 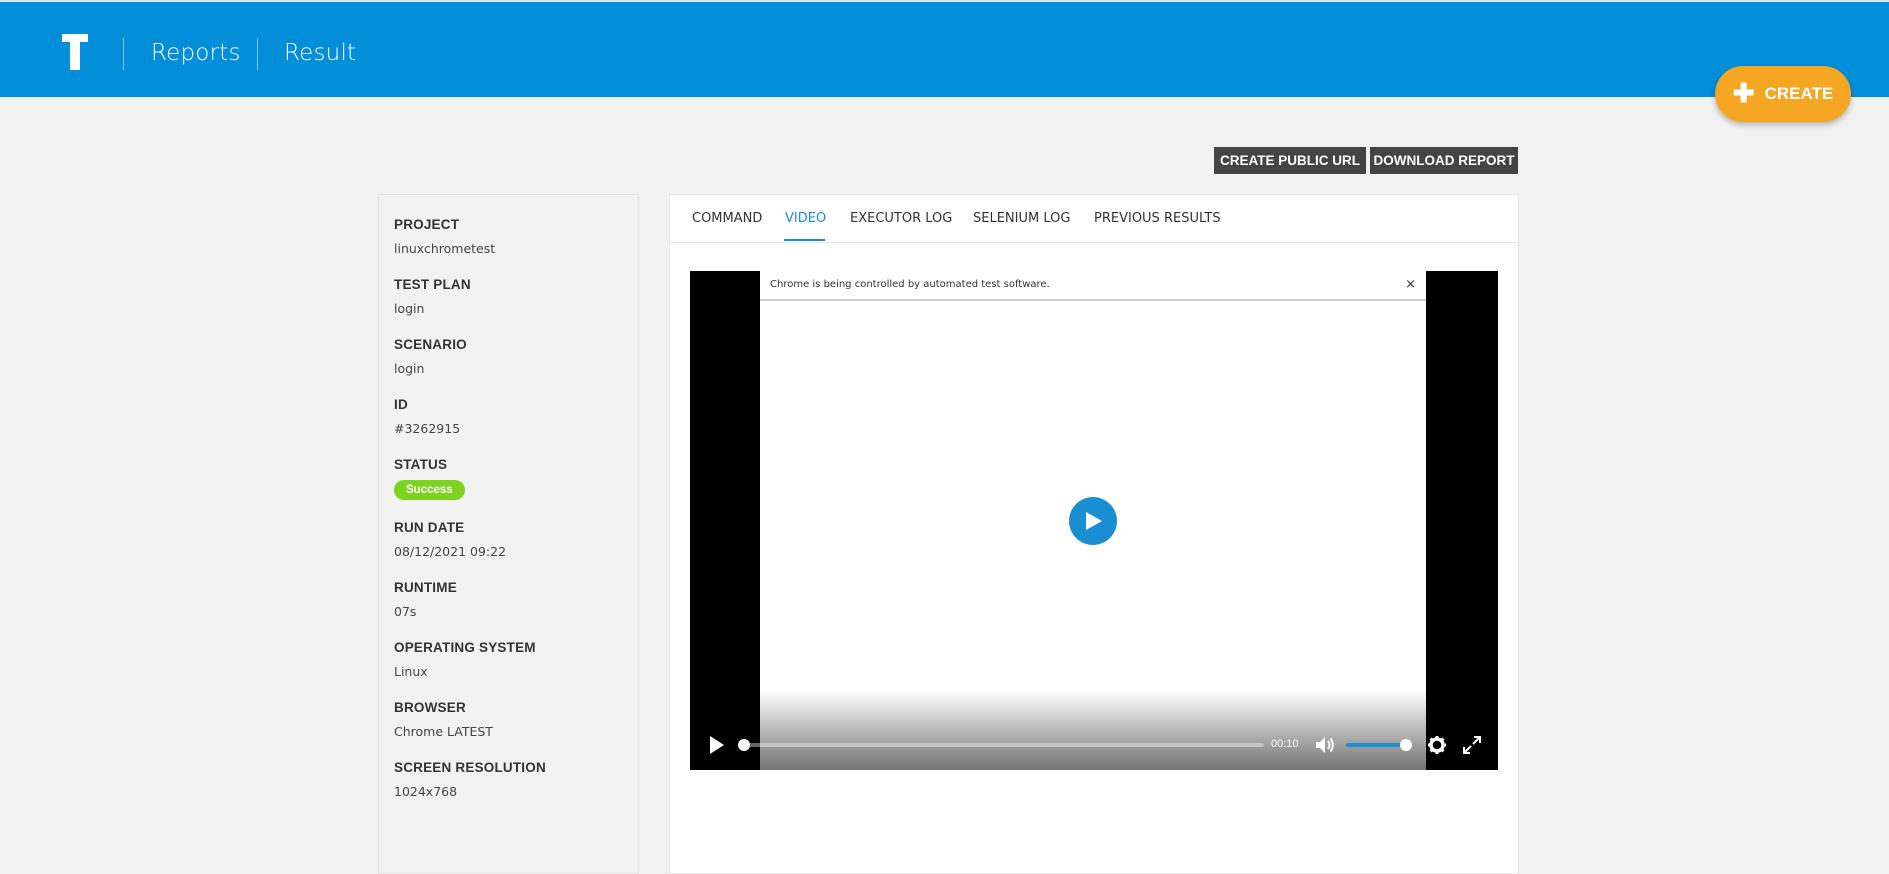 What do you see at coordinates (450, 551) in the screenshot?
I see `detail-value: 08/12/2021 09:22` at bounding box center [450, 551].